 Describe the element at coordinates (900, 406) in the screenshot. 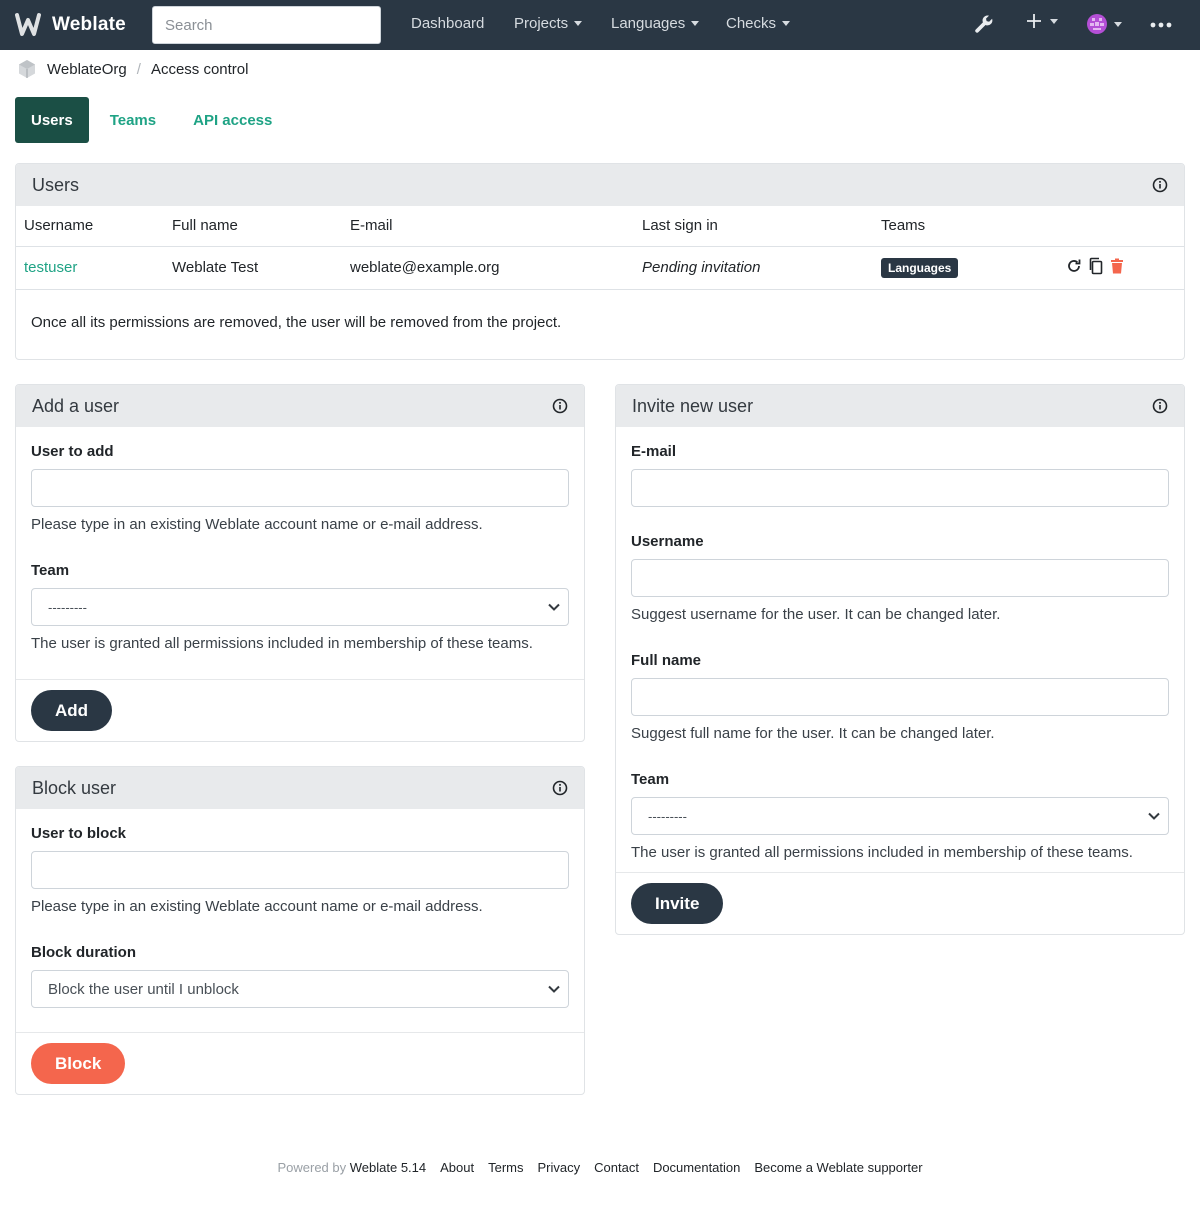

I see `invite-user-card-header: Invite new user` at that location.